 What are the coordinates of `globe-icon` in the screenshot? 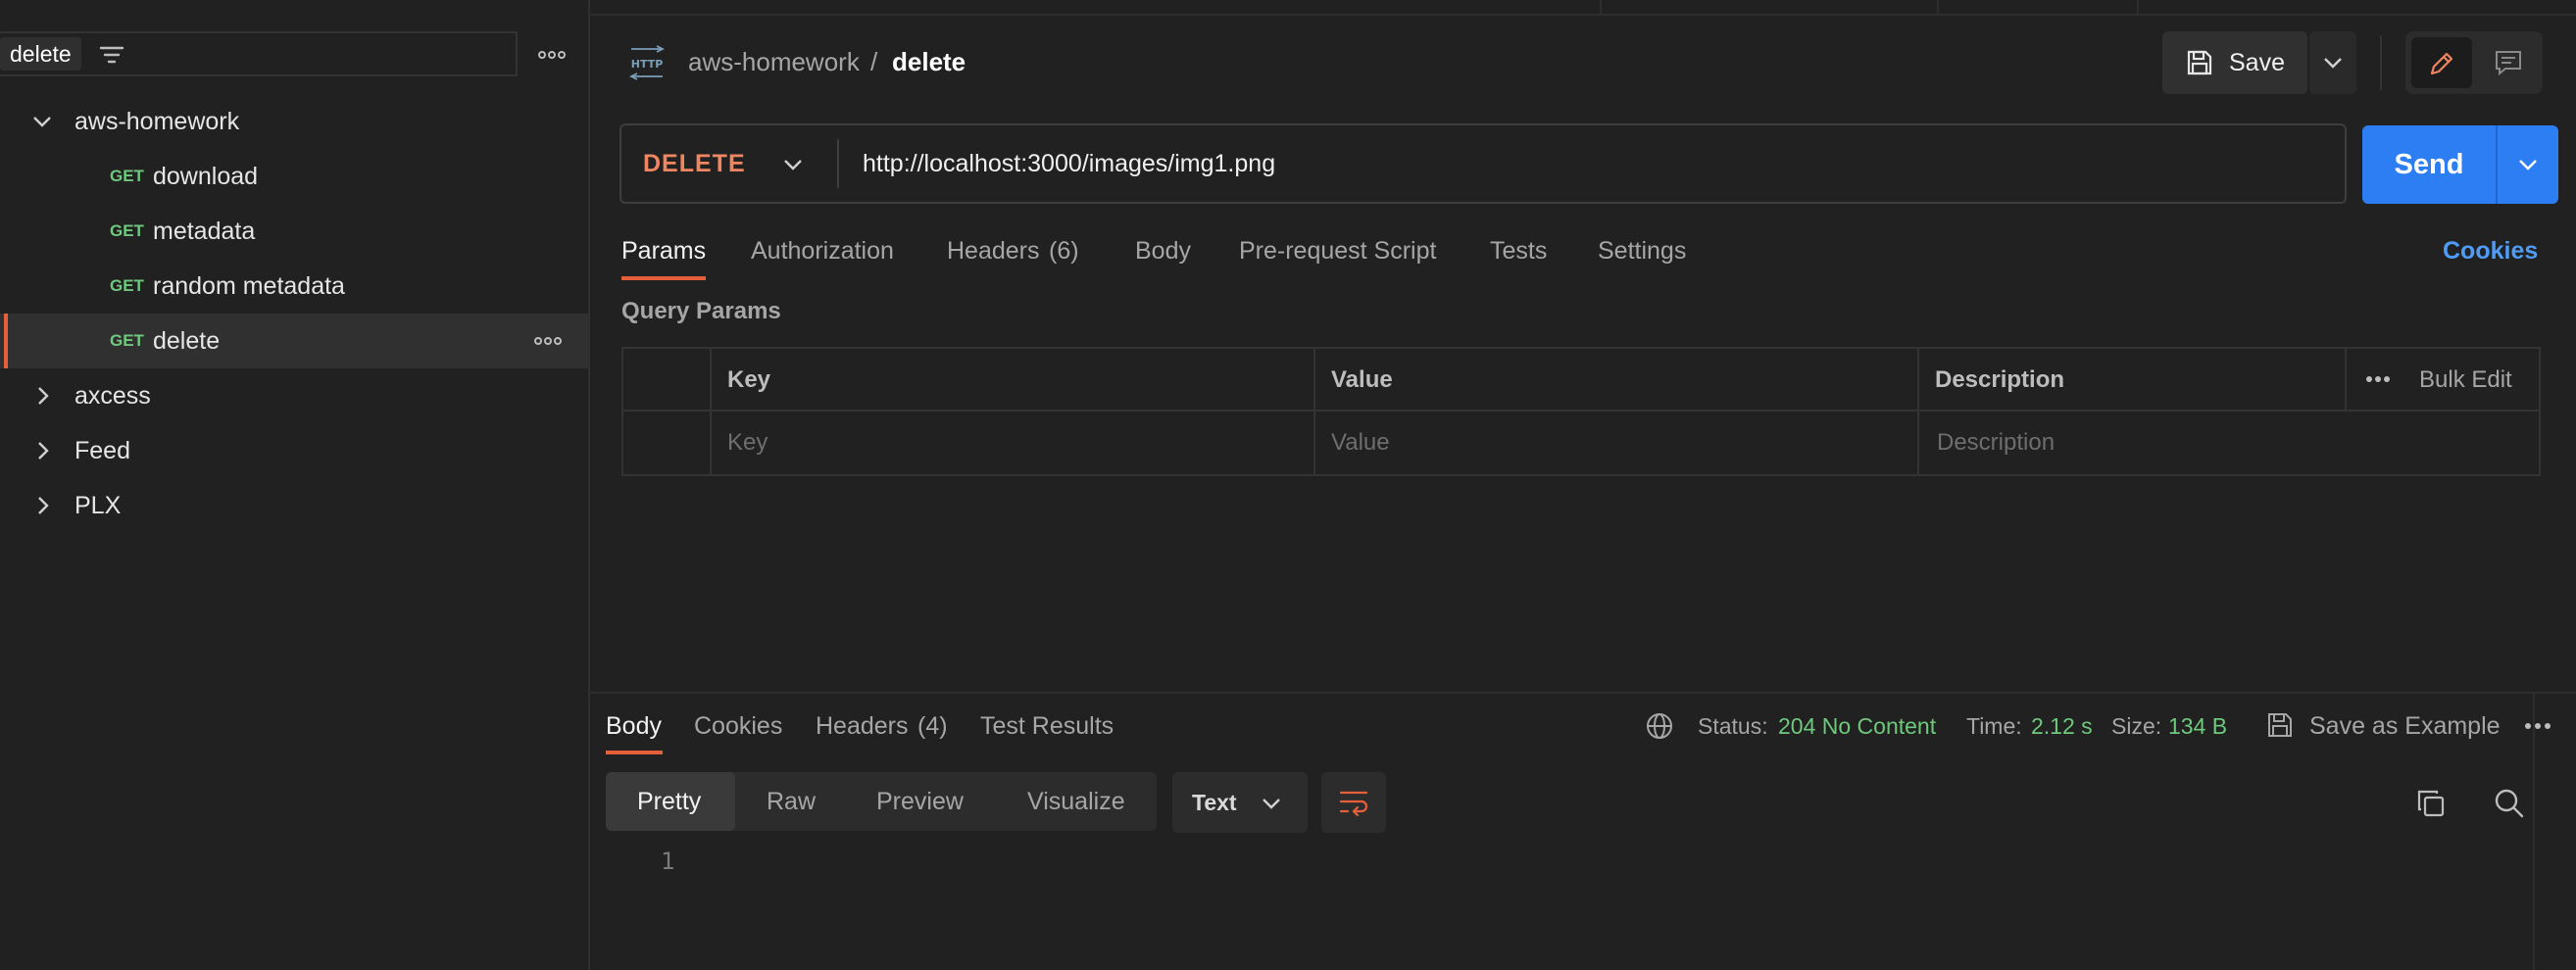 It's located at (1659, 726).